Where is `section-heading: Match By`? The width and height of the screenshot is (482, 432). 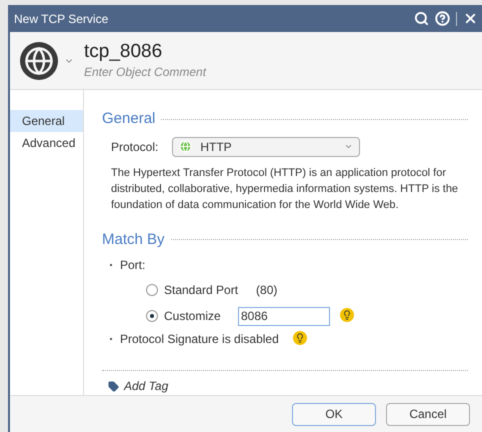 section-heading: Match By is located at coordinates (133, 240).